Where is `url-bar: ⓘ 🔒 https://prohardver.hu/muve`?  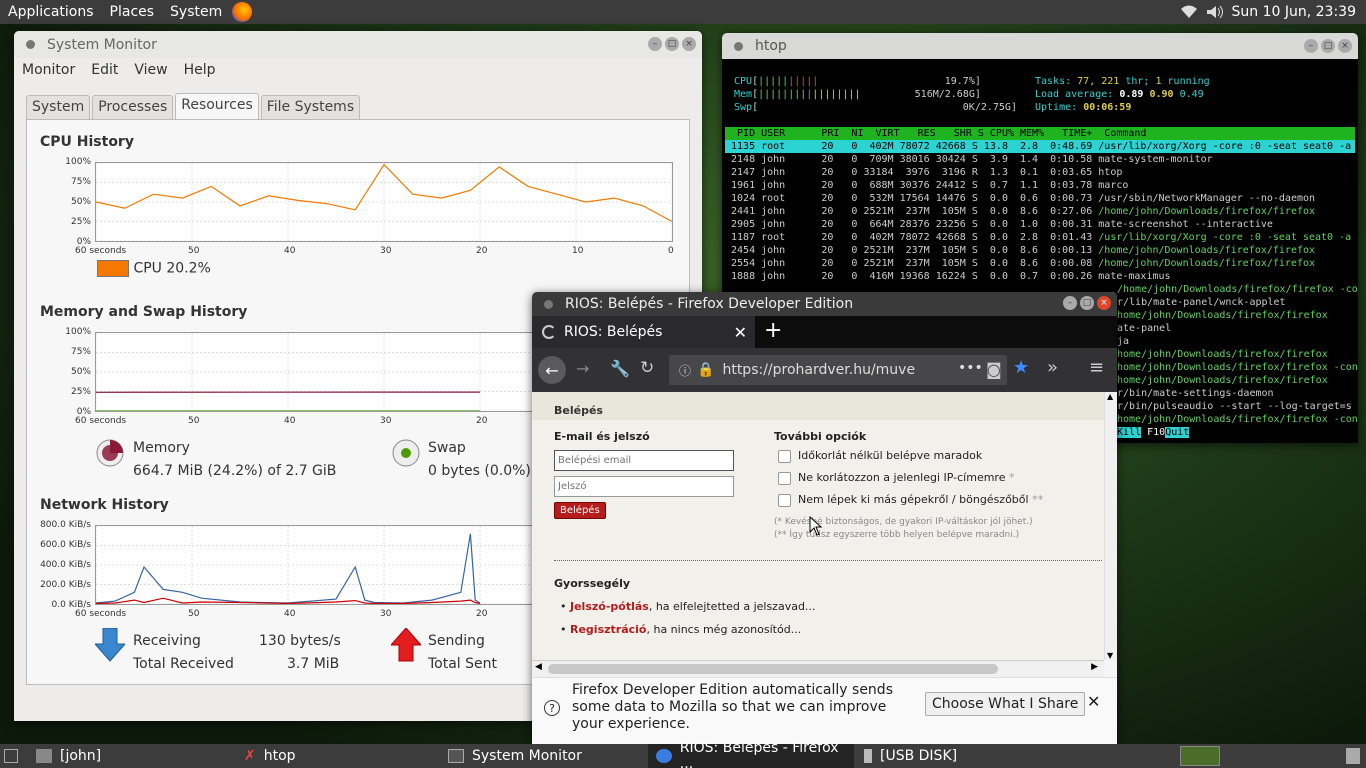
url-bar: ⓘ 🔒 https://prohardver.hu/muve is located at coordinates (838, 370).